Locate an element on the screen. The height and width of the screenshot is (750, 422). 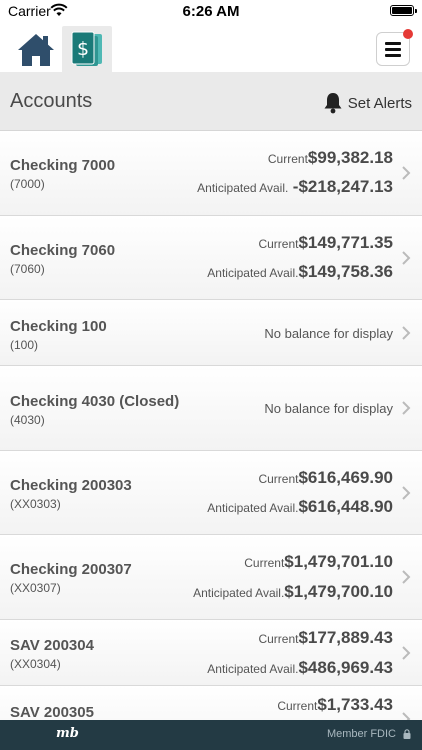
anticipated-value: -$218,247.13 is located at coordinates (342, 186).